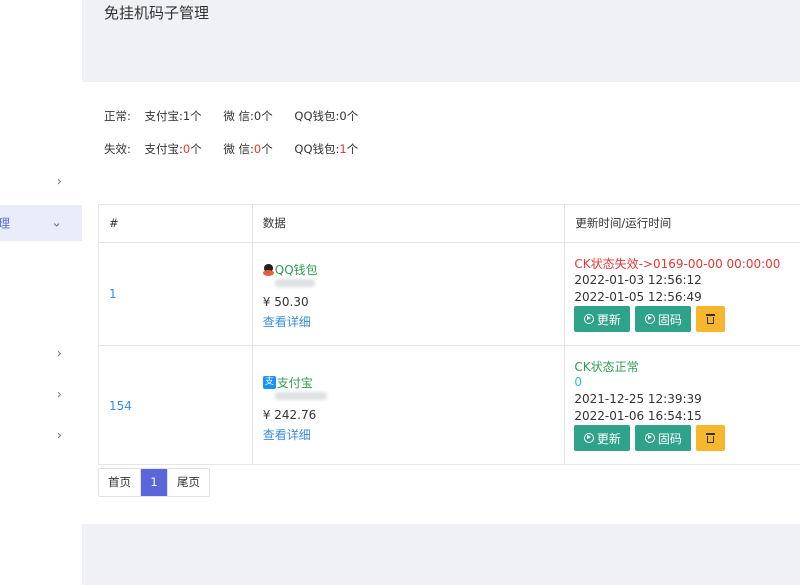  Describe the element at coordinates (289, 415) in the screenshot. I see `amount: ¥ 242.76` at that location.